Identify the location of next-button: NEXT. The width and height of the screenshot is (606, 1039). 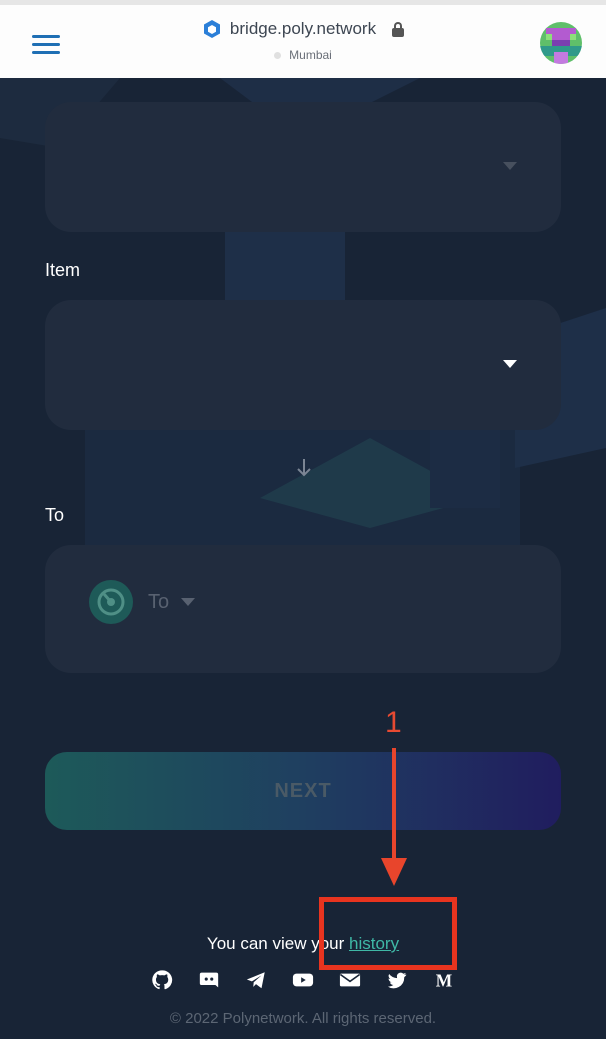
(303, 791).